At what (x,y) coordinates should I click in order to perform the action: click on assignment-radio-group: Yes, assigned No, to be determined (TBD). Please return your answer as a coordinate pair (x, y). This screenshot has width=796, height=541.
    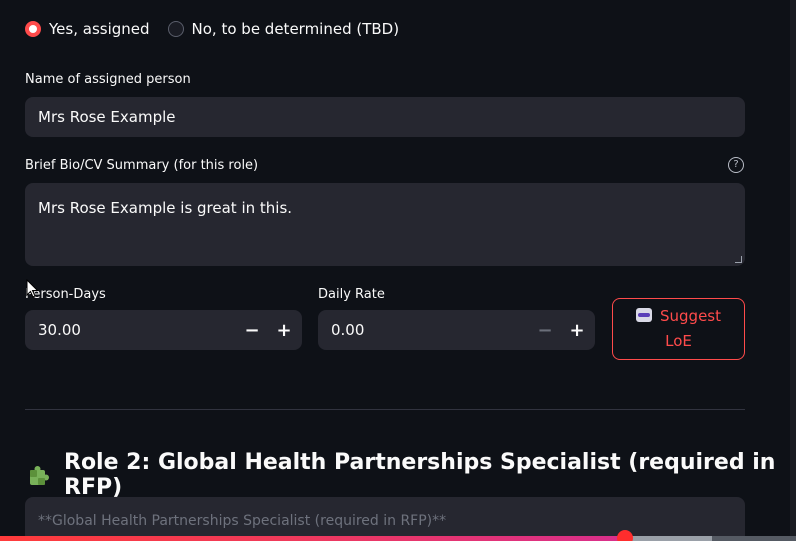
    Looking at the image, I should click on (221, 29).